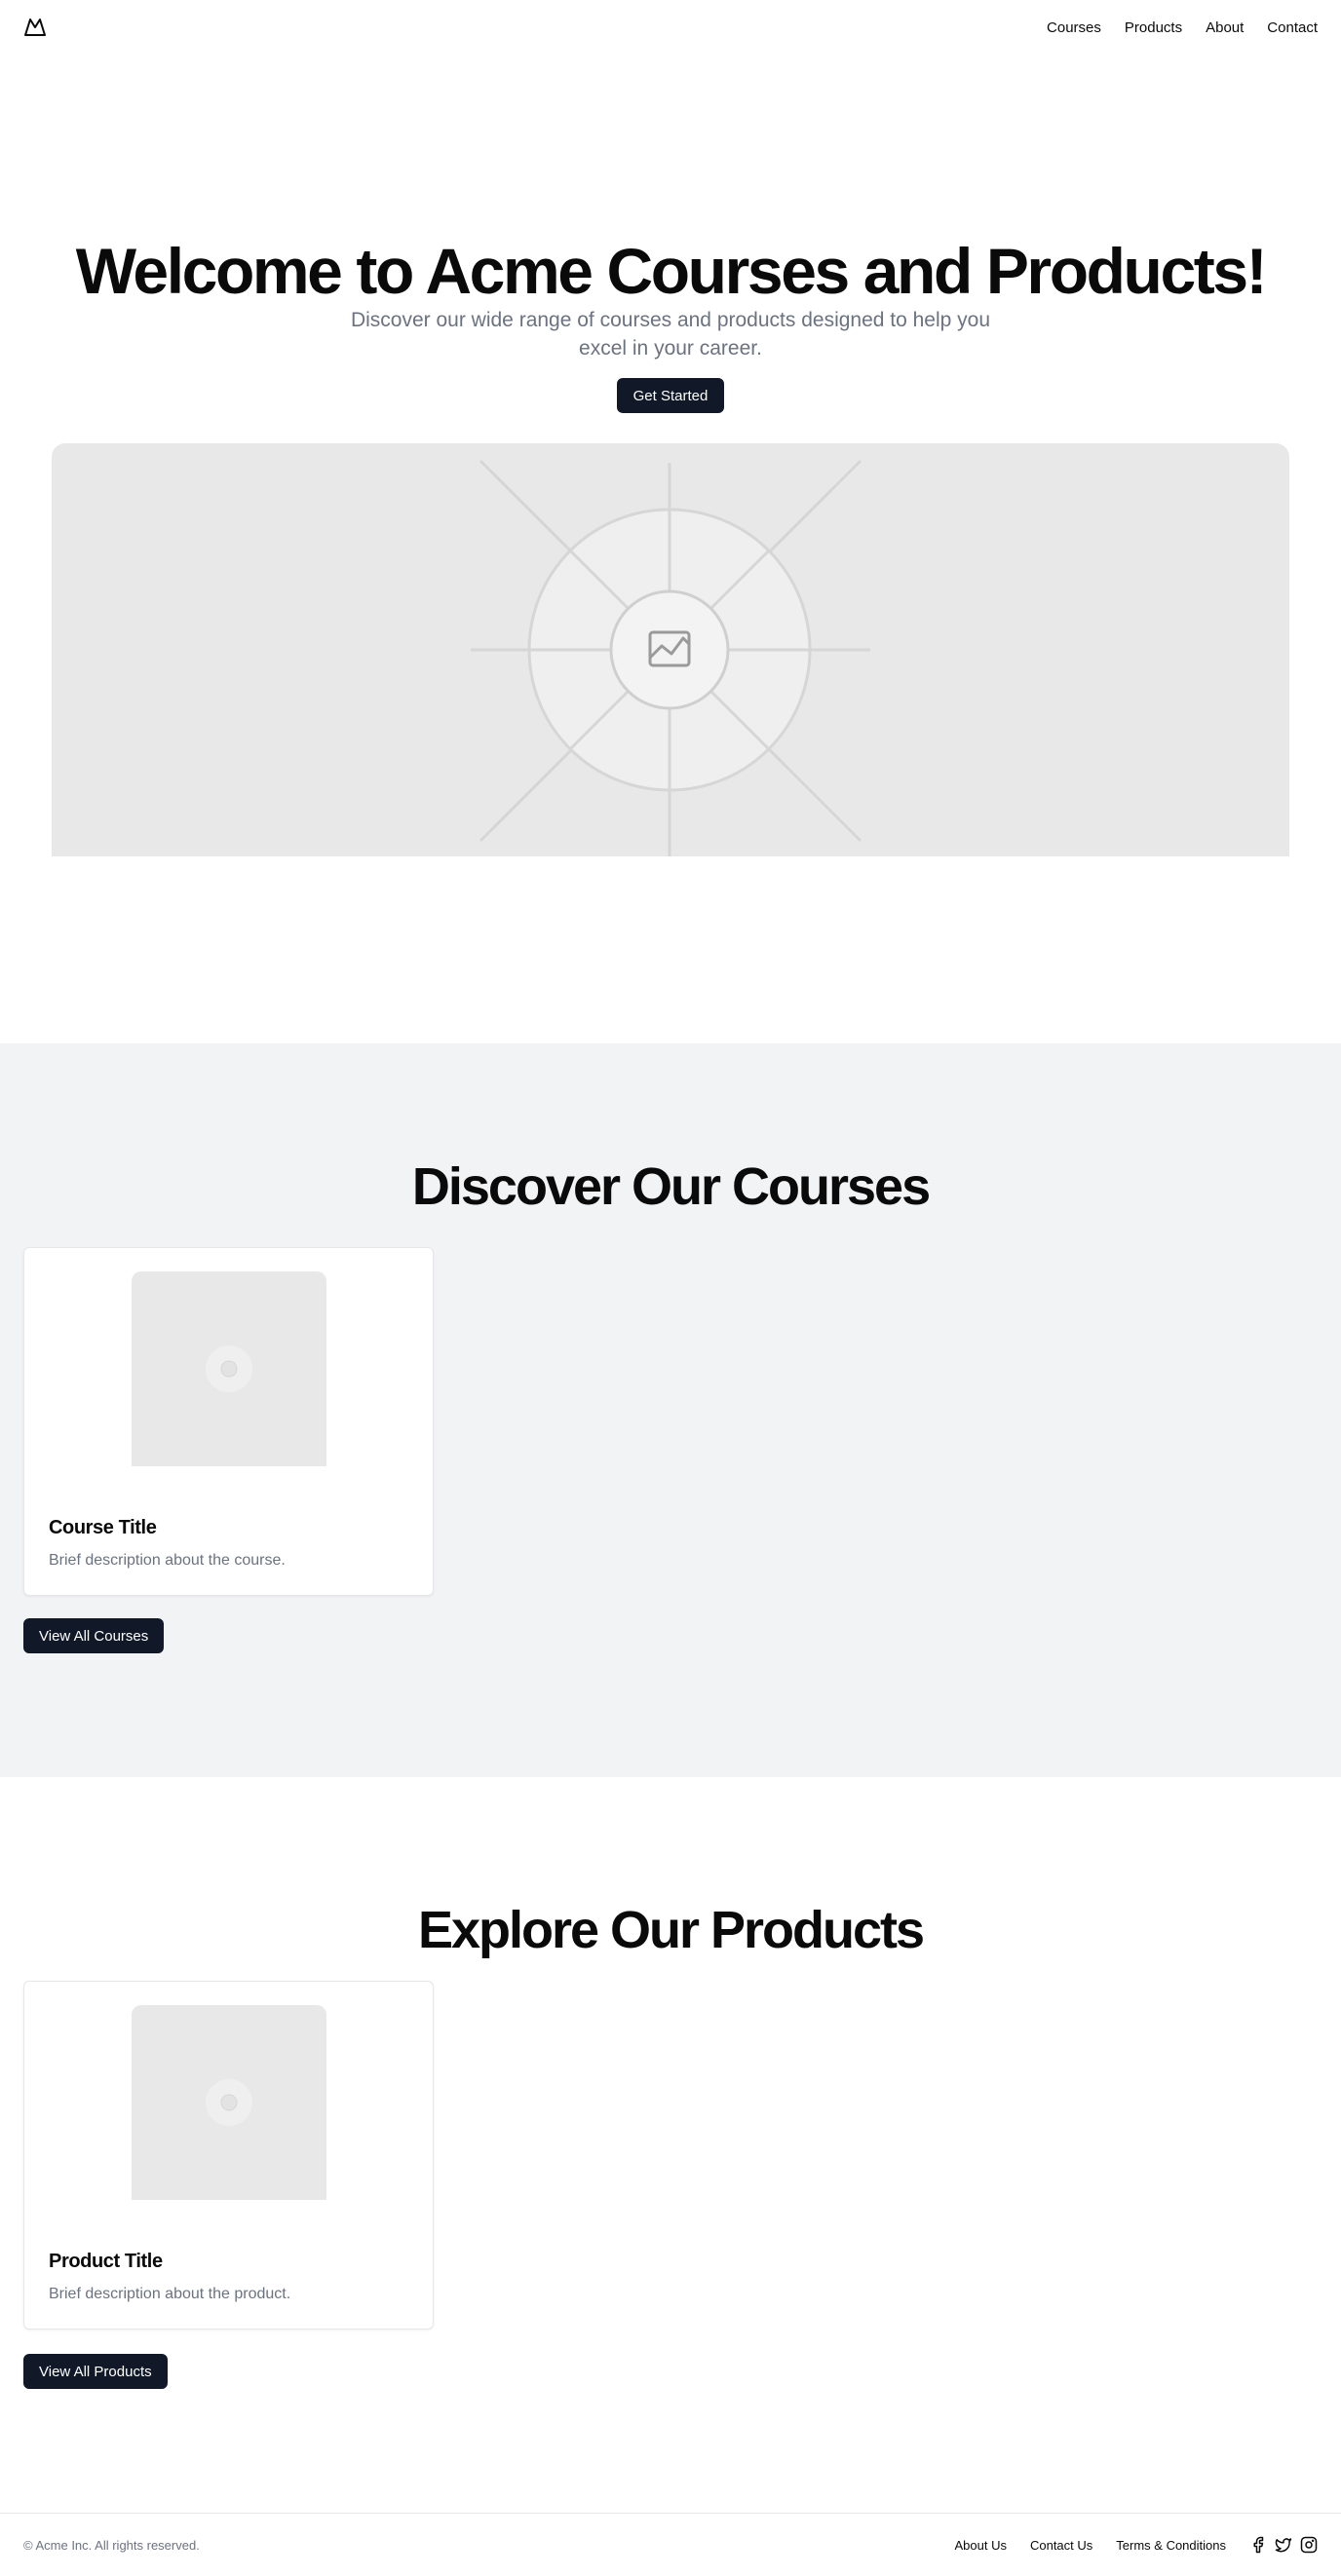 This screenshot has width=1341, height=2576. I want to click on products-title: Explore Our Products, so click(671, 1930).